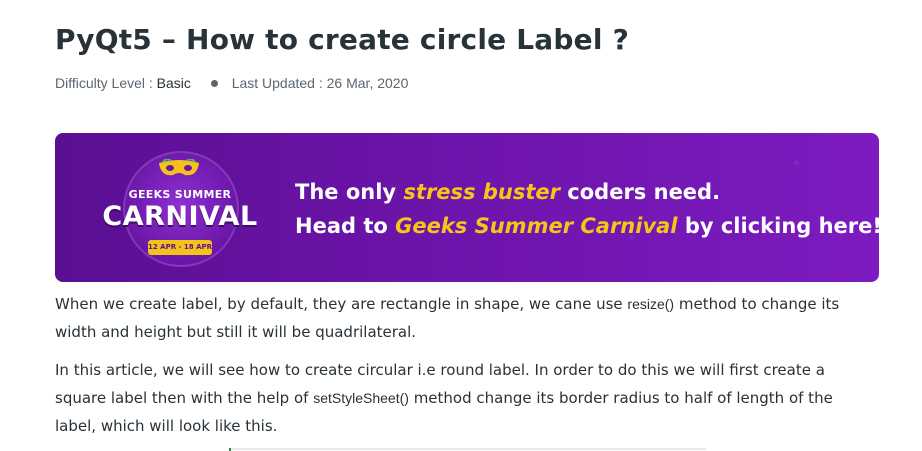 This screenshot has height=451, width=922. Describe the element at coordinates (179, 167) in the screenshot. I see `carnival-mask-icon` at that location.